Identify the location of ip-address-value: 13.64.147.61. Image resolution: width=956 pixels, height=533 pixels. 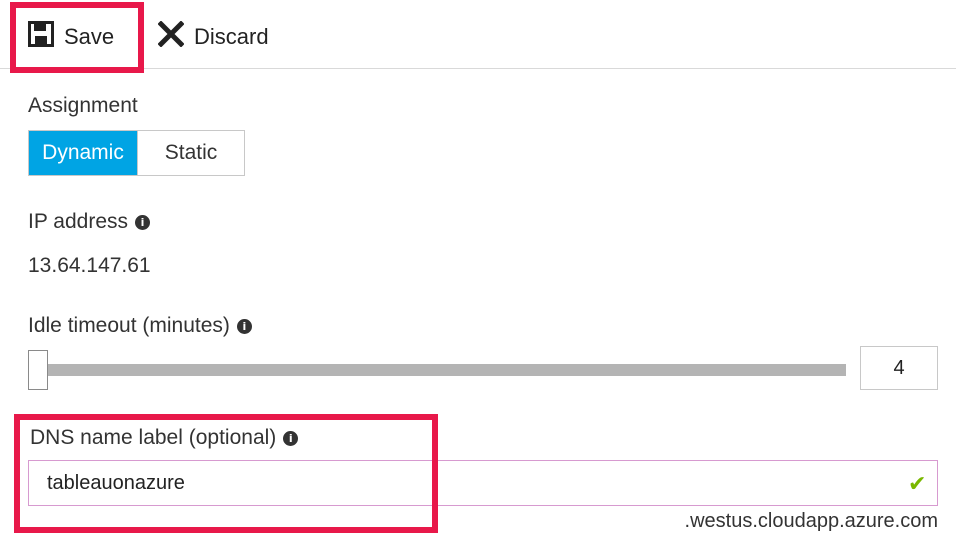
(89, 265).